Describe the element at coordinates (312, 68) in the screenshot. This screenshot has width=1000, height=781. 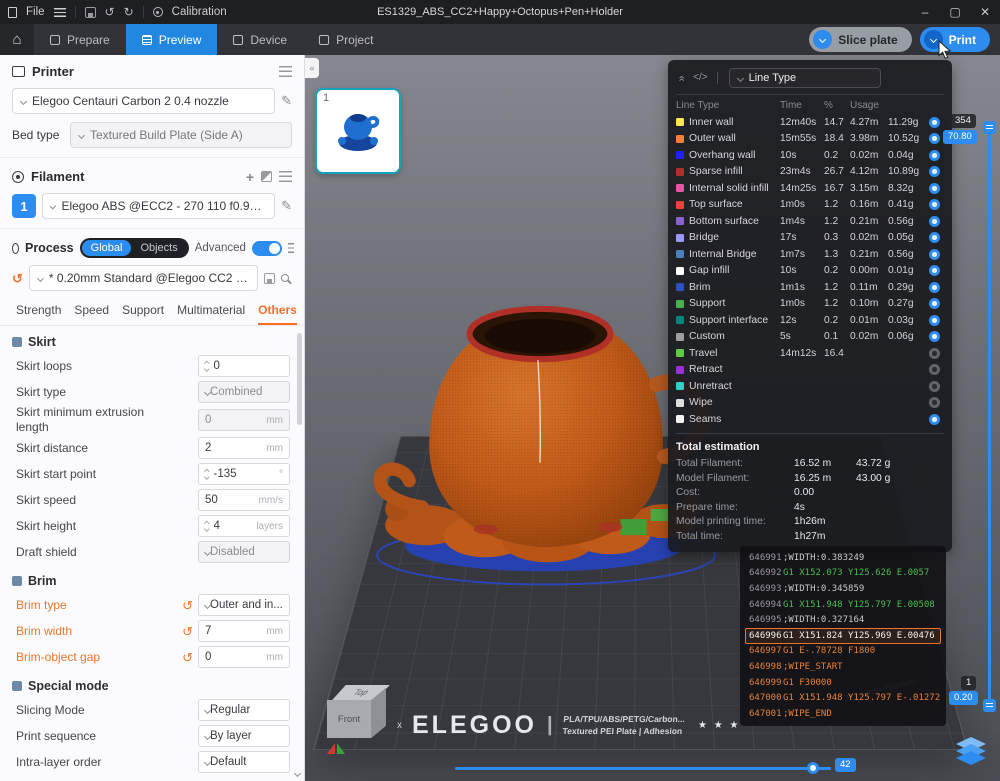
I see `sidebar-collapse-button: «` at that location.